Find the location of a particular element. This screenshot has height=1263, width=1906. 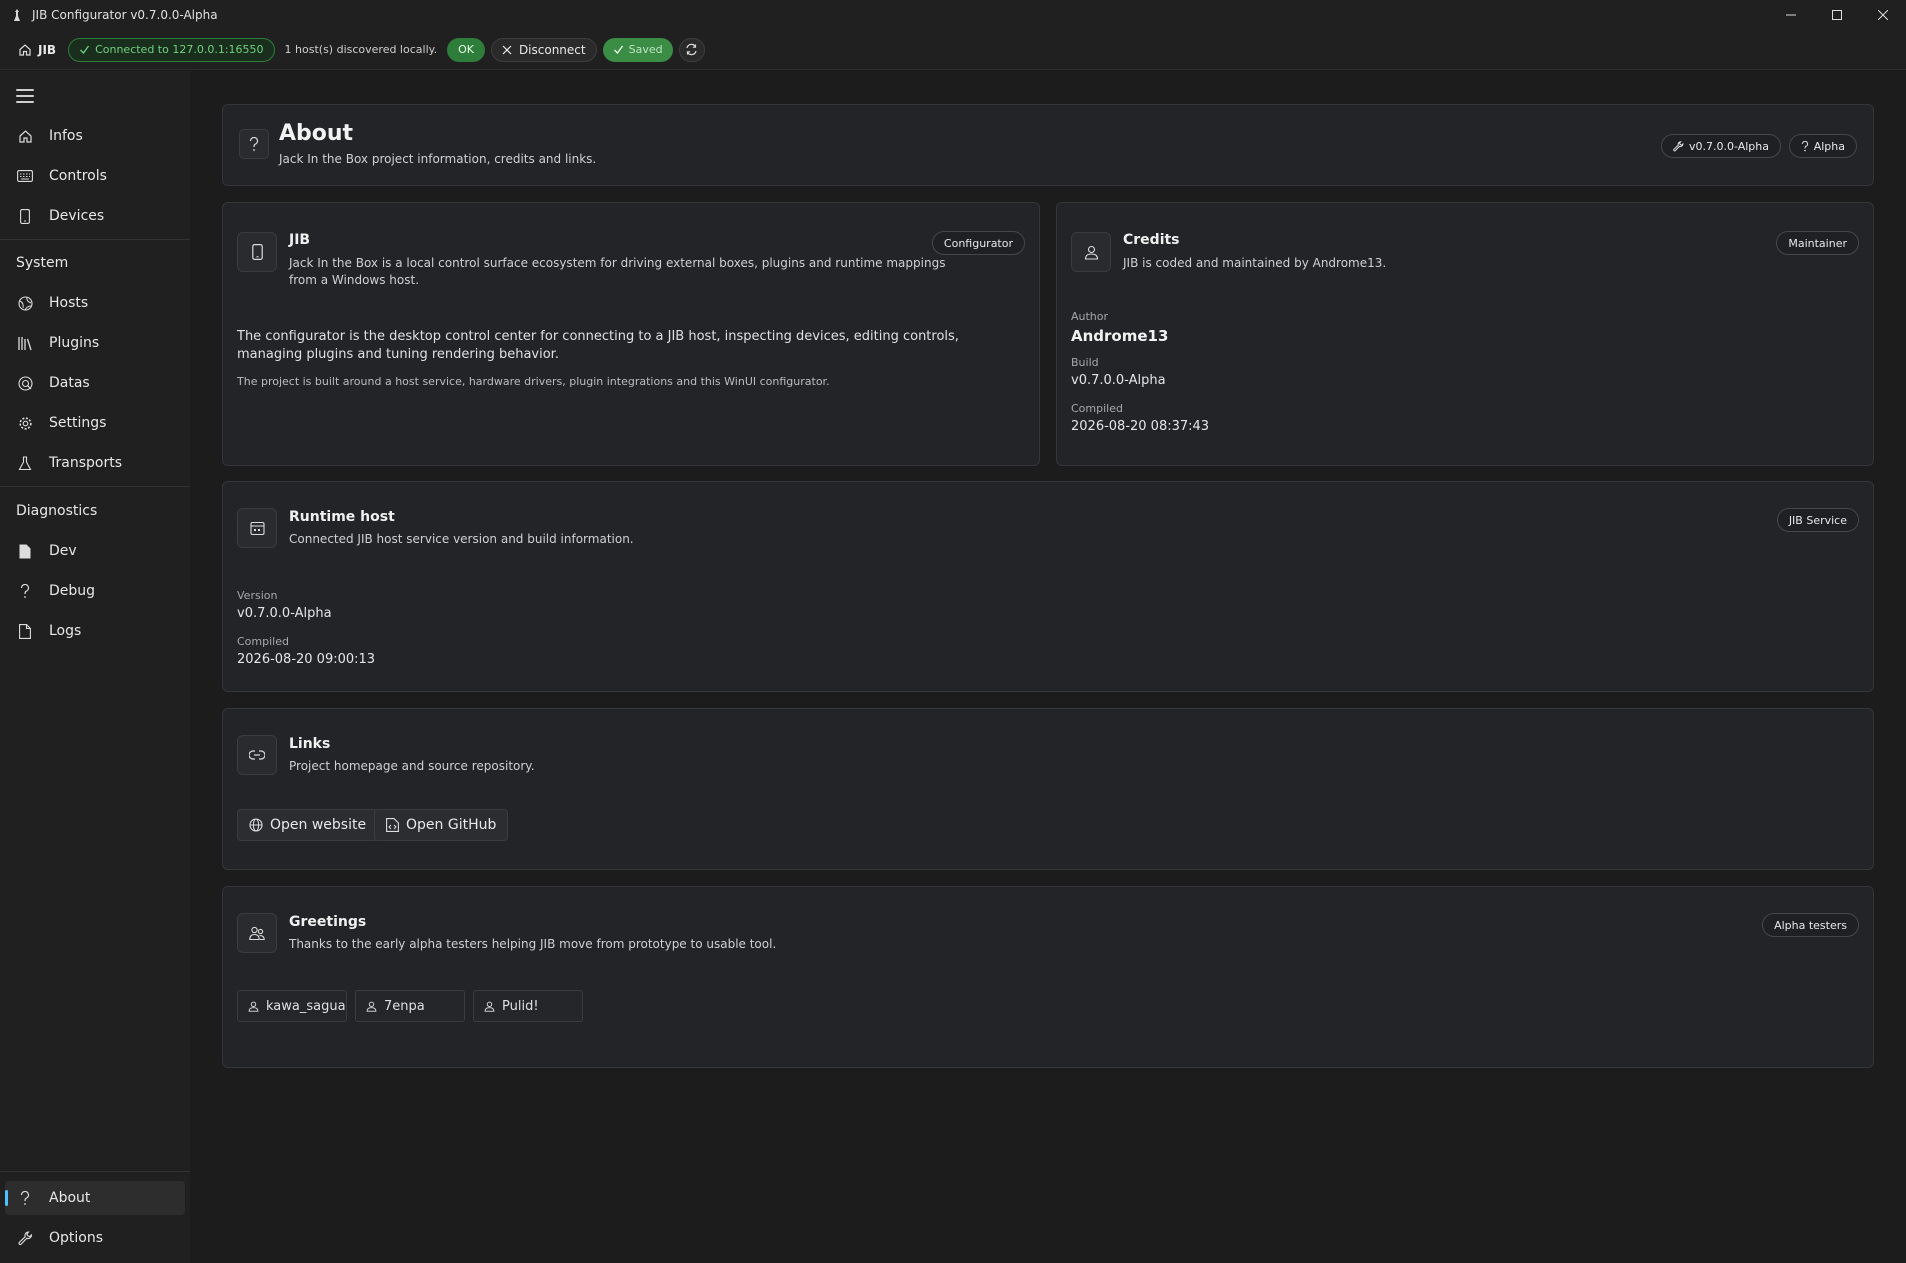

connection-status-badge: Connected to 127.0.0.1:16550 is located at coordinates (171, 49).